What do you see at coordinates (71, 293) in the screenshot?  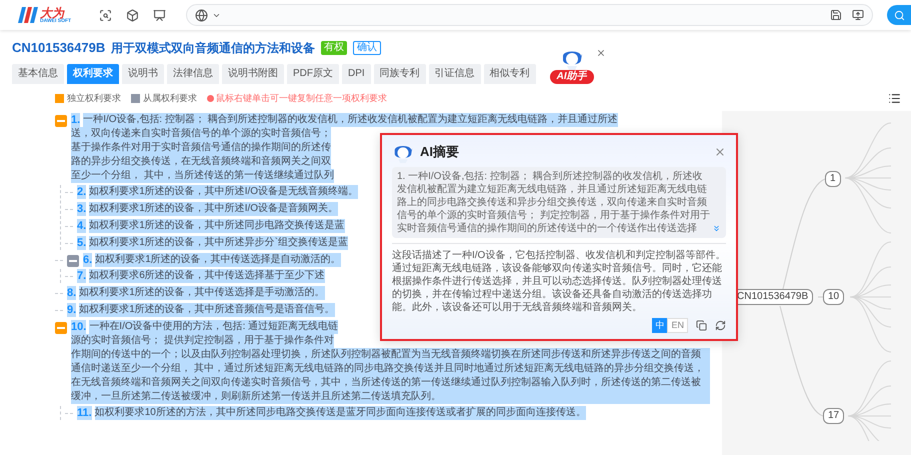 I see `claim-number: 8.` at bounding box center [71, 293].